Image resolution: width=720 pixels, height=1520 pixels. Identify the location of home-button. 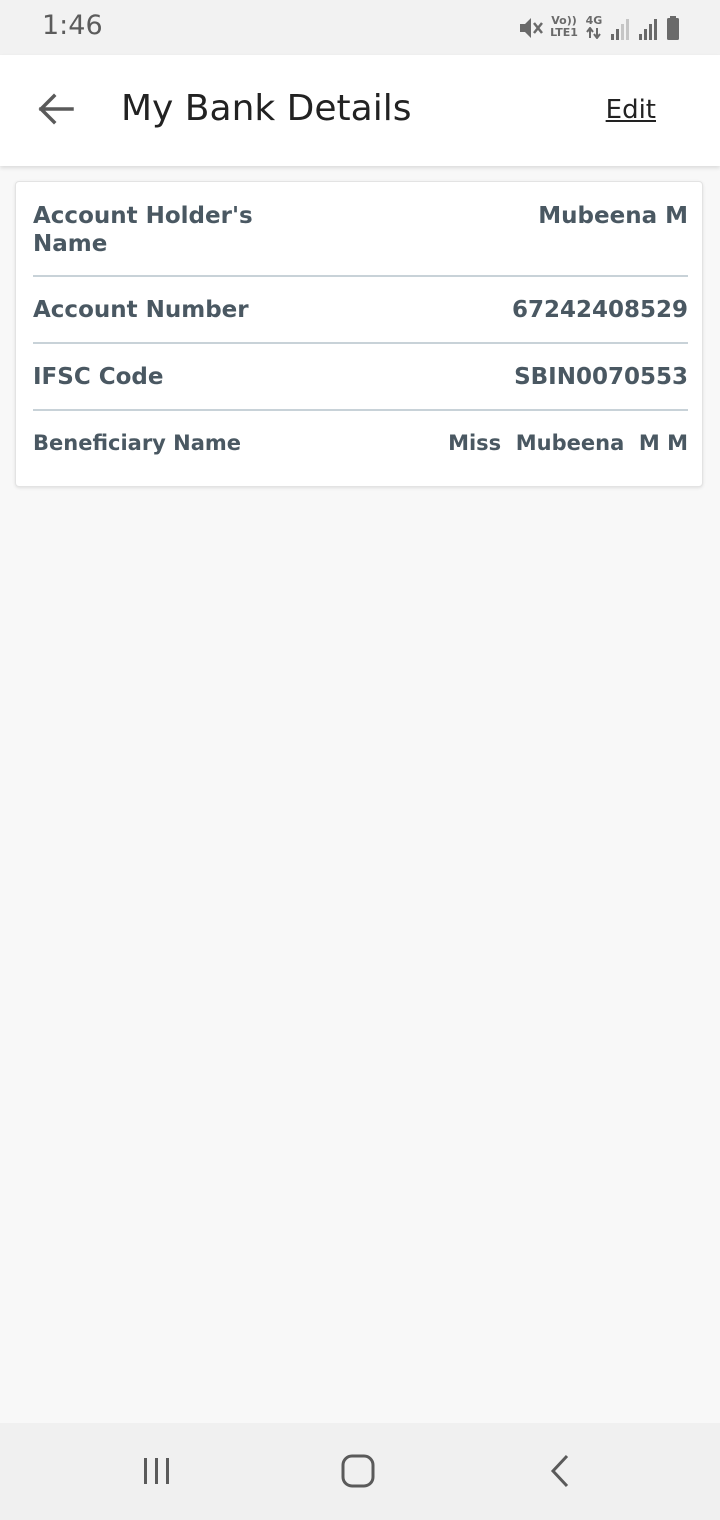
(358, 1473).